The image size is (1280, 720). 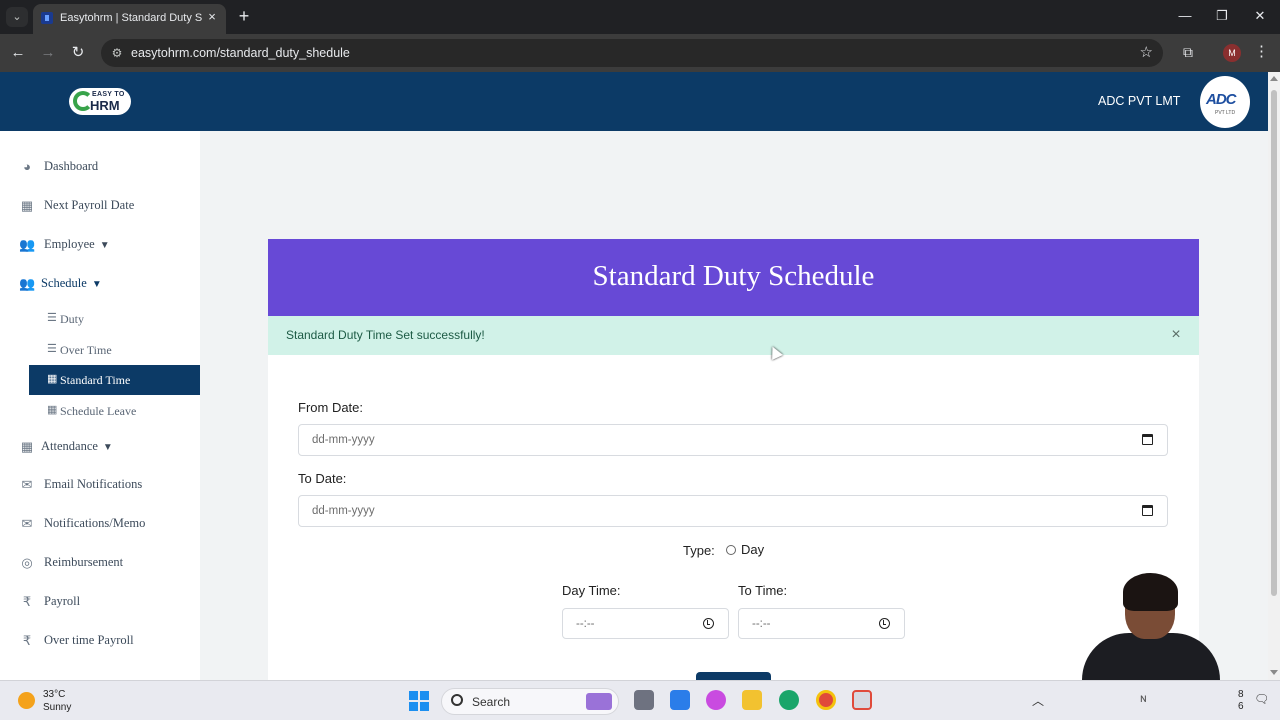 I want to click on scrollbar-thumb, so click(x=1274, y=343).